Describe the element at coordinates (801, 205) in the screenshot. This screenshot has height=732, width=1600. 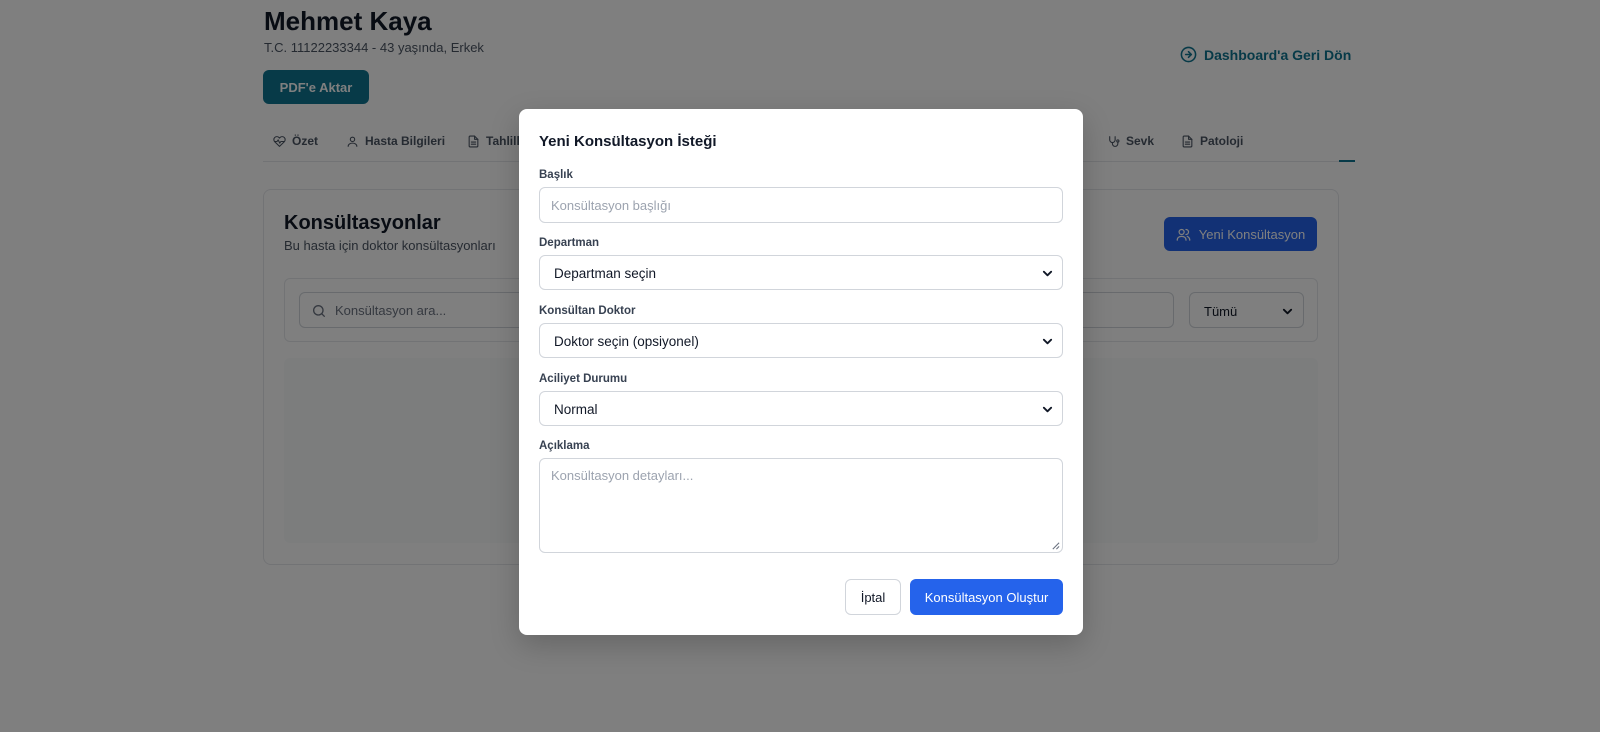
I see `consultation-title-input: Konsültasyon başlığı` at that location.